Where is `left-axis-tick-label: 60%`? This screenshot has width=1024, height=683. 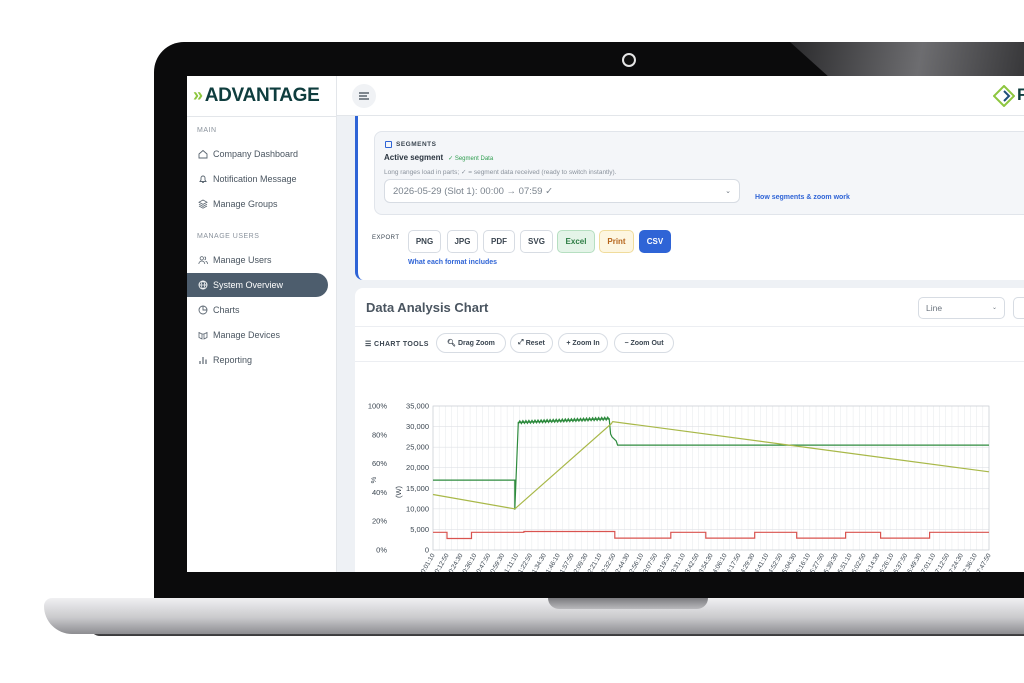 left-axis-tick-label: 60% is located at coordinates (379, 463).